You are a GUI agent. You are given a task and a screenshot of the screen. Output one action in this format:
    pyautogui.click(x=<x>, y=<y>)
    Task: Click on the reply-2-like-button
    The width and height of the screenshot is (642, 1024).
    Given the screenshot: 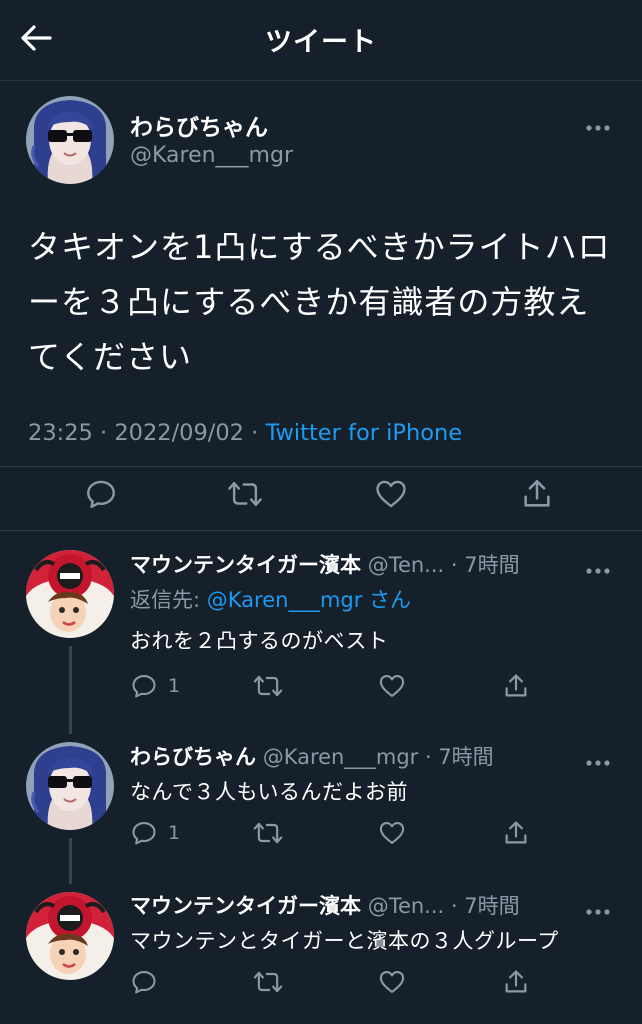 What is the action you would take?
    pyautogui.click(x=392, y=833)
    